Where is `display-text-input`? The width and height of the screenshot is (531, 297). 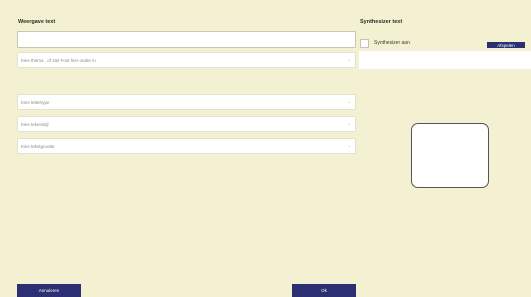 display-text-input is located at coordinates (186, 39).